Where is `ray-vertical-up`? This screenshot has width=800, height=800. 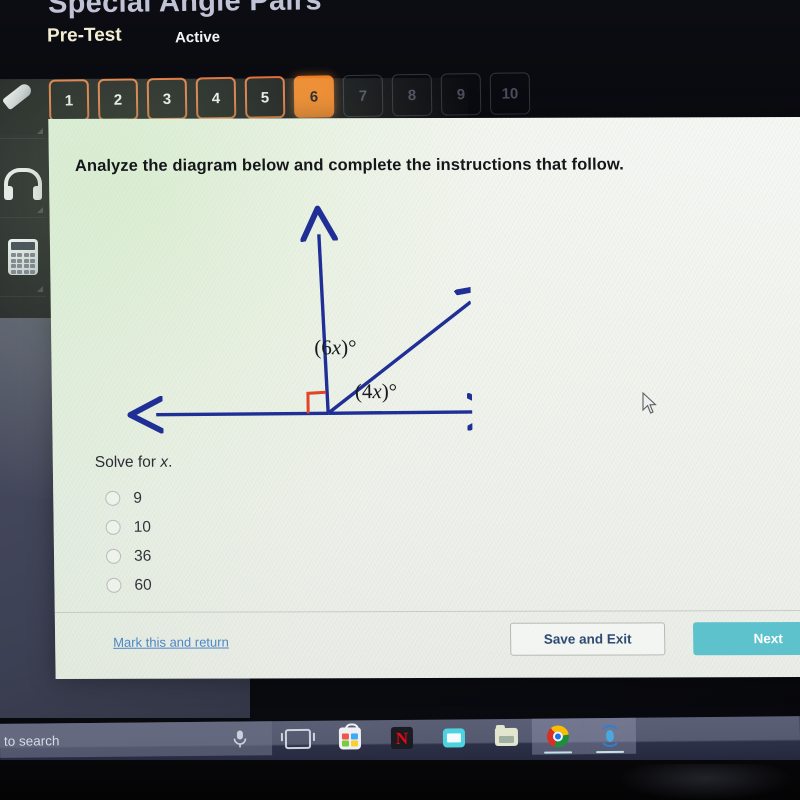 ray-vertical-up is located at coordinates (323, 324).